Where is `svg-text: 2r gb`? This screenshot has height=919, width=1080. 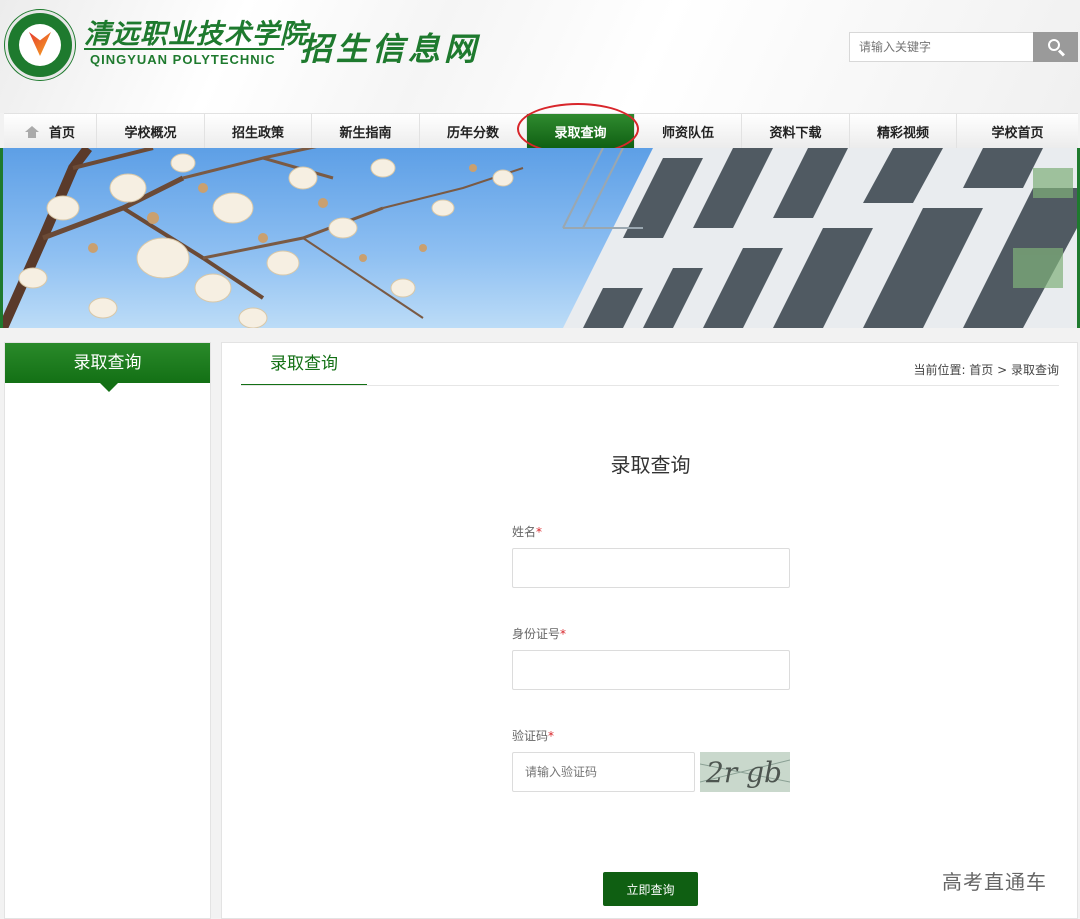
svg-text: 2r gb is located at coordinates (743, 772).